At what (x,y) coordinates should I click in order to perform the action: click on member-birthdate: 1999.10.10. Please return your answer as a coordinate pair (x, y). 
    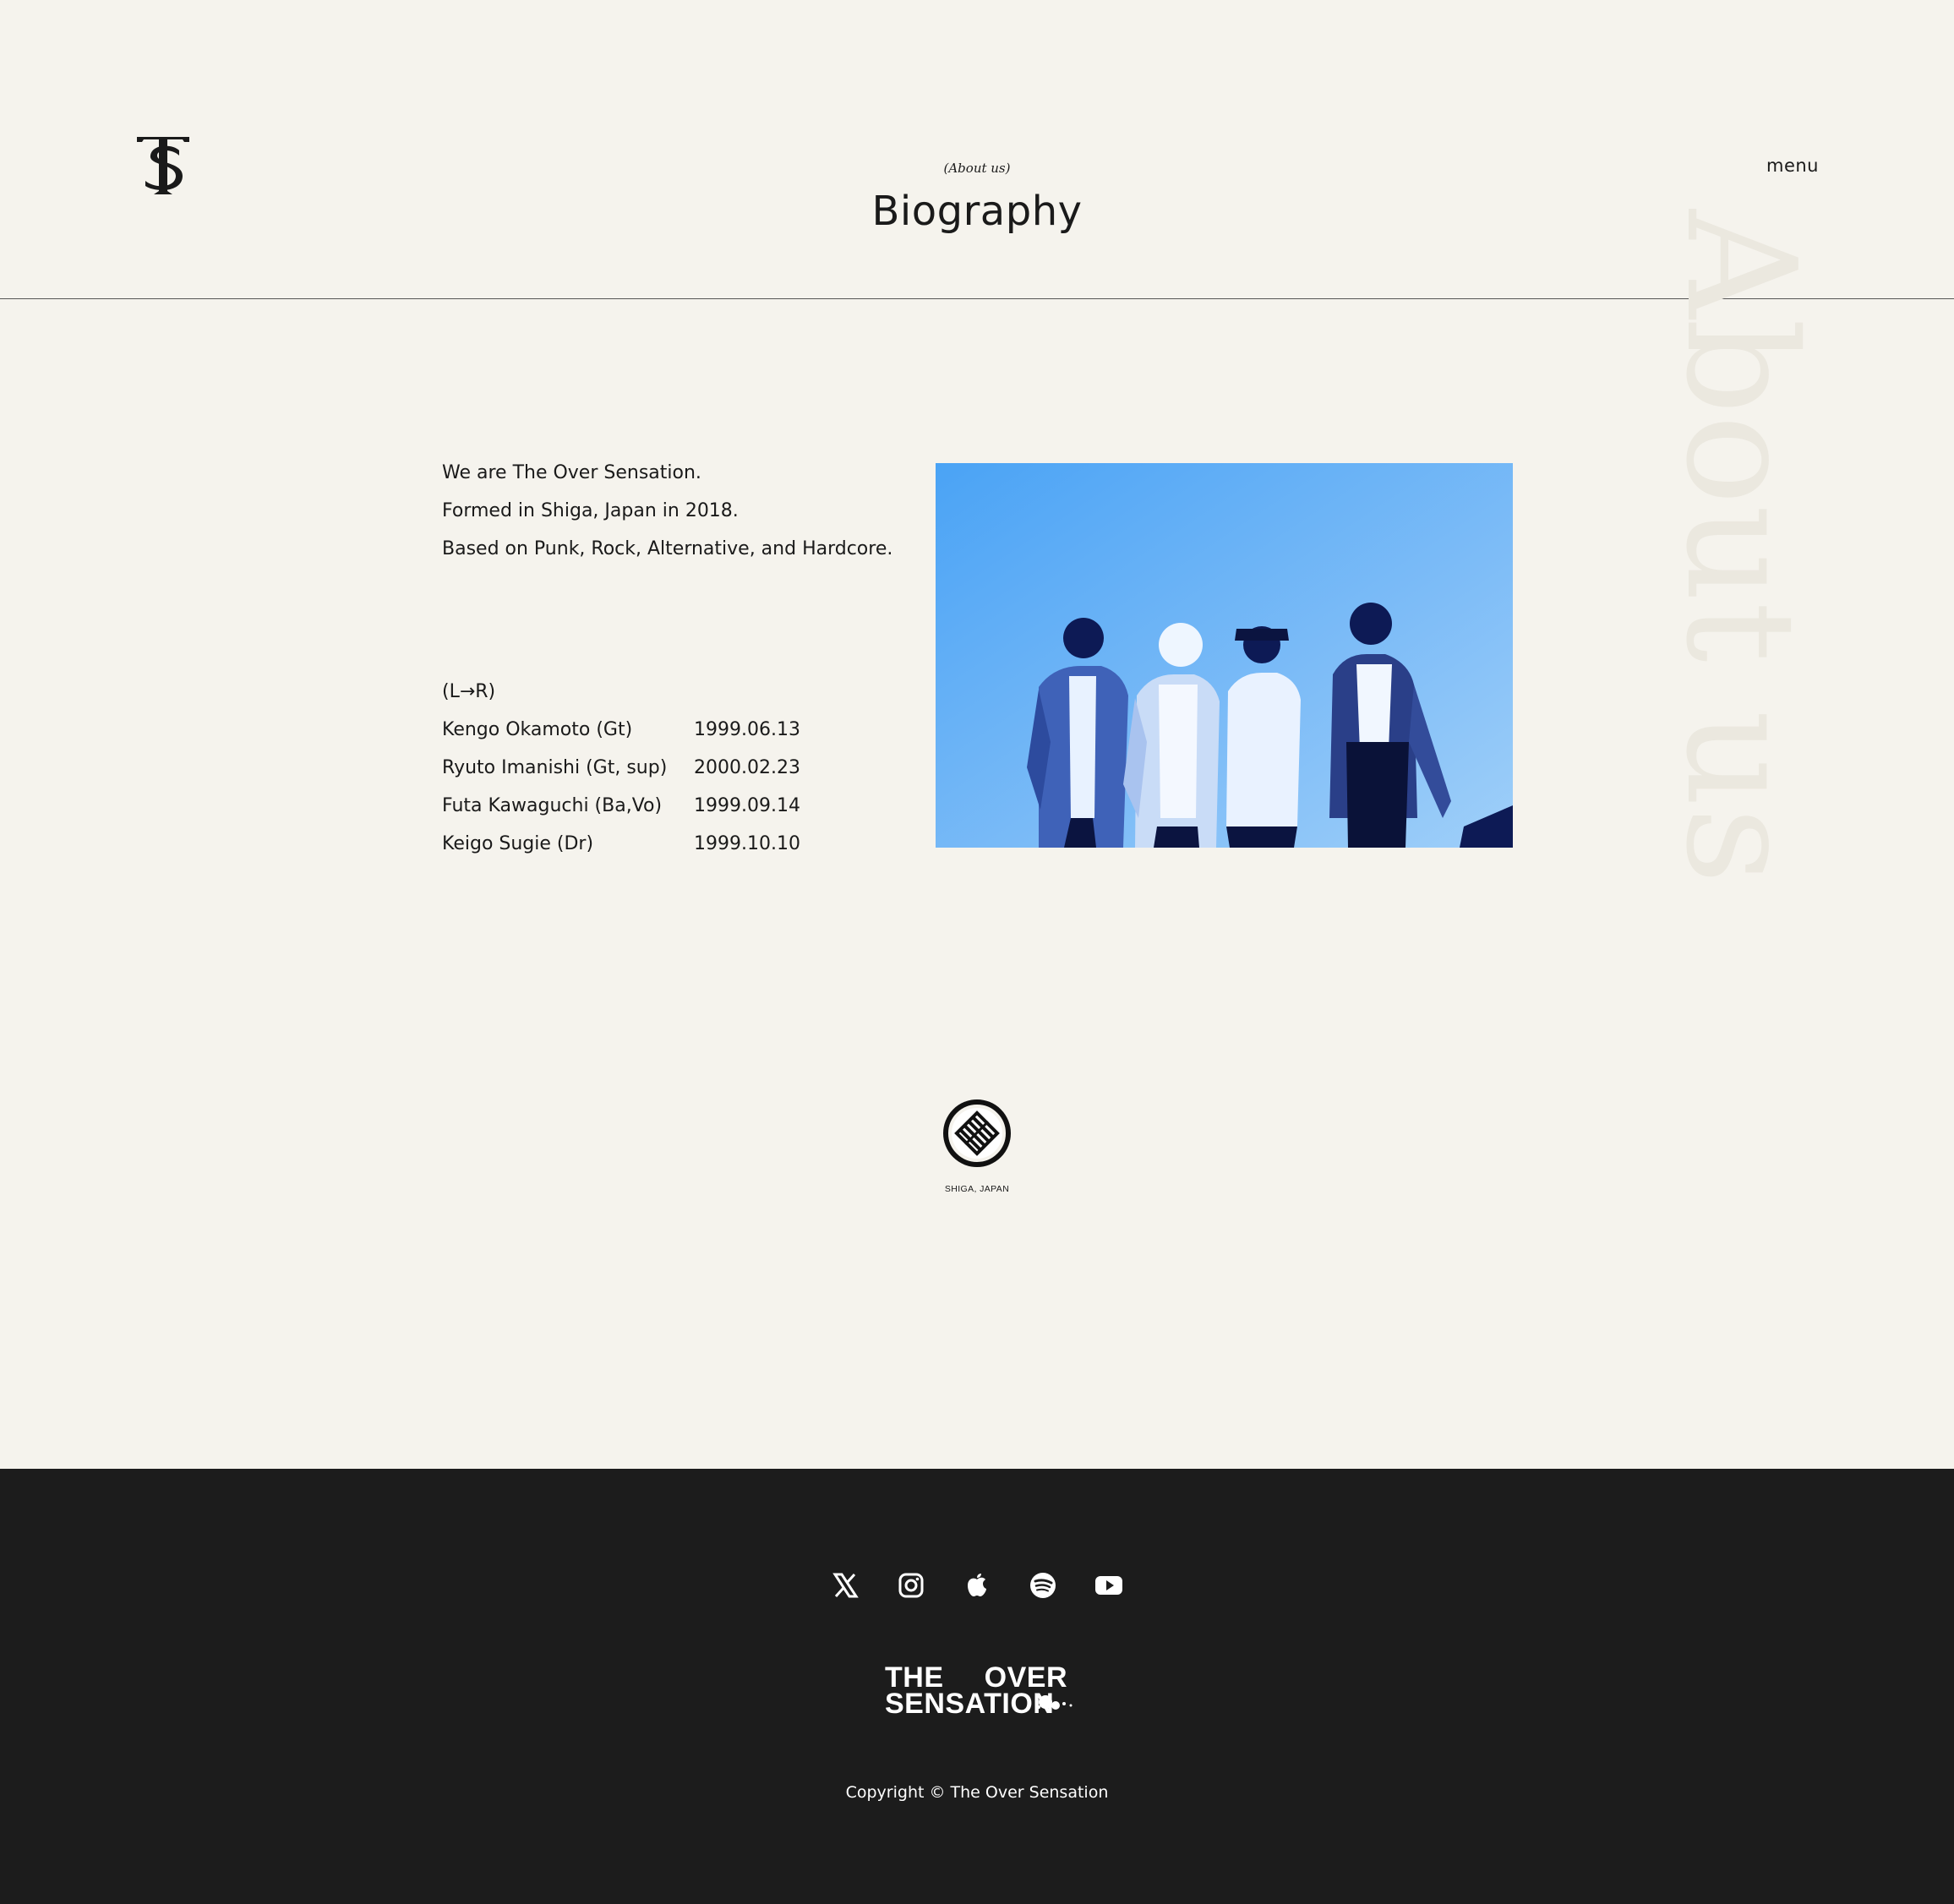
    Looking at the image, I should click on (747, 843).